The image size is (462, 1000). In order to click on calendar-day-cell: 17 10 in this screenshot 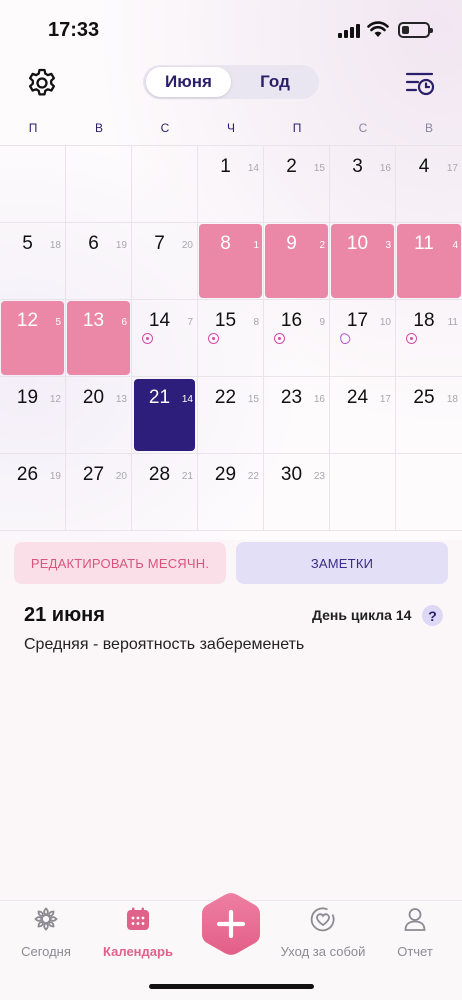, I will do `click(363, 338)`.